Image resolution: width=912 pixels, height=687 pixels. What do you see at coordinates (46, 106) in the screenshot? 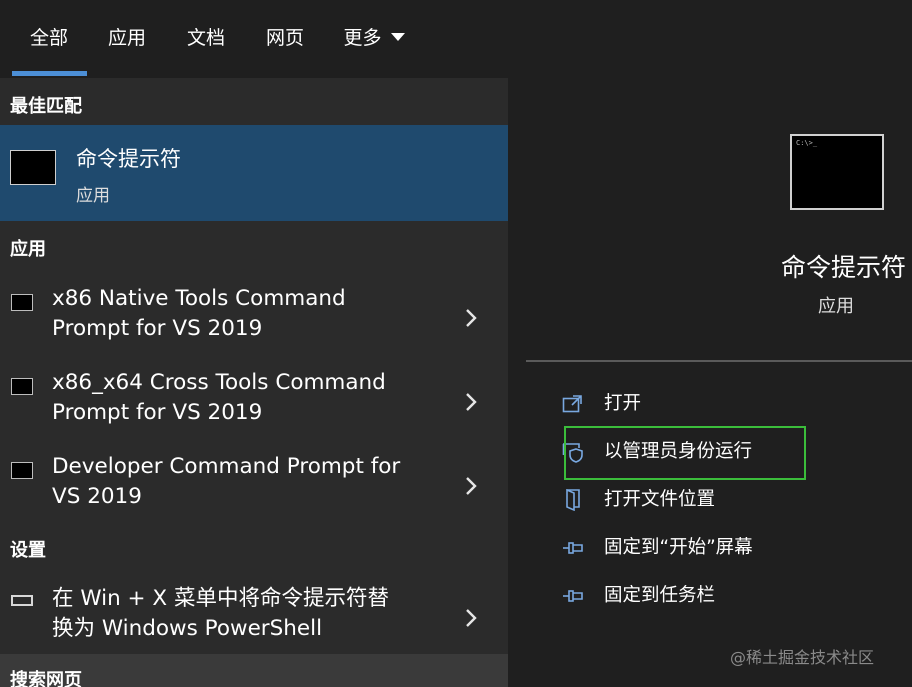
I see `section-heading-best-match: 最佳匹配` at bounding box center [46, 106].